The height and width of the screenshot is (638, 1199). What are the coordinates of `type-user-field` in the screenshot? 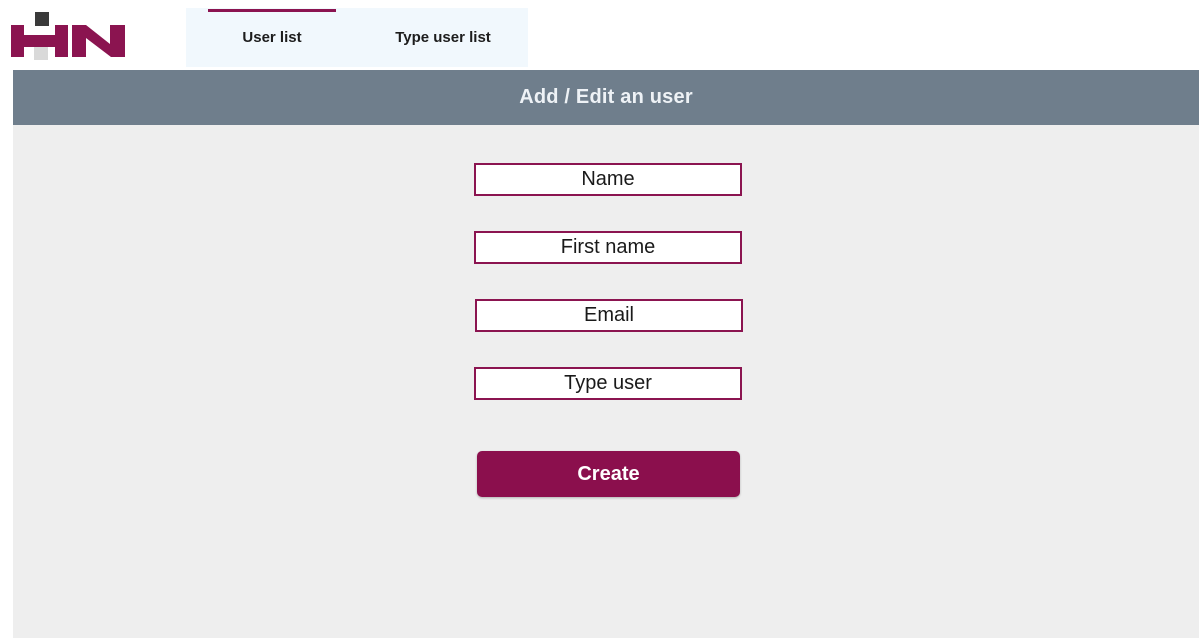 It's located at (608, 383).